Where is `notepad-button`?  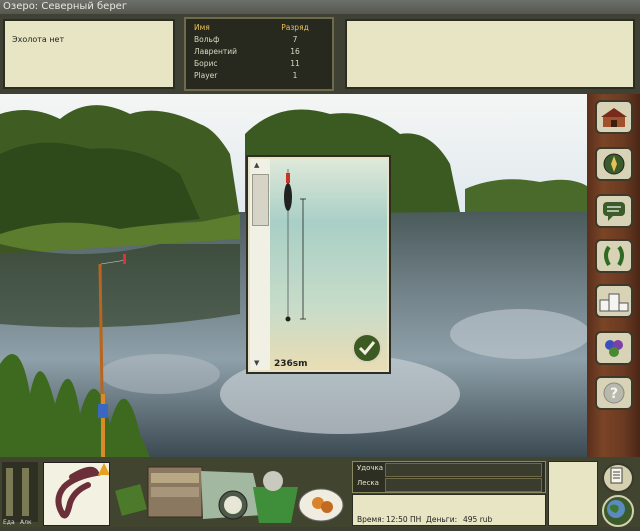
notepad-button is located at coordinates (618, 478).